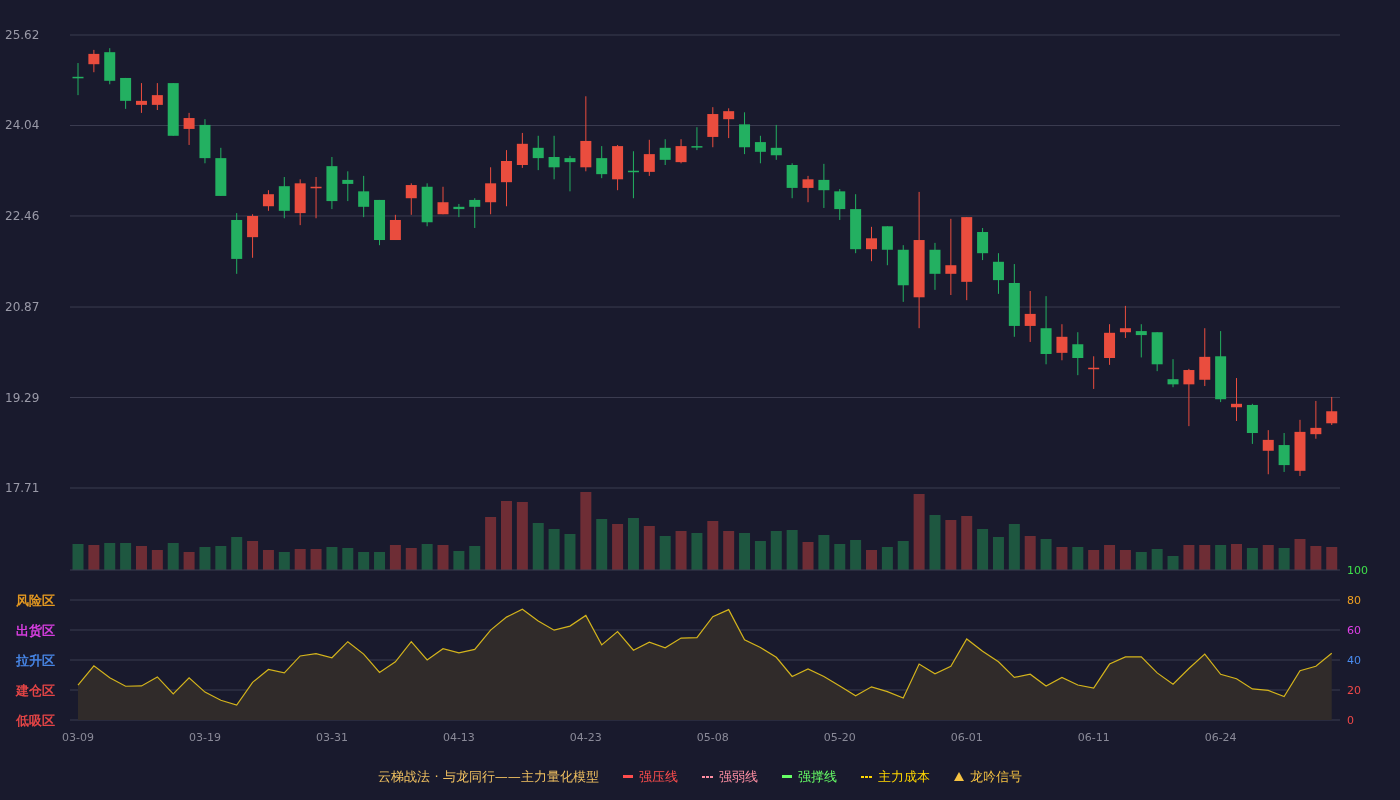 This screenshot has width=1400, height=800. I want to click on legend-label: 主力成本, so click(903, 777).